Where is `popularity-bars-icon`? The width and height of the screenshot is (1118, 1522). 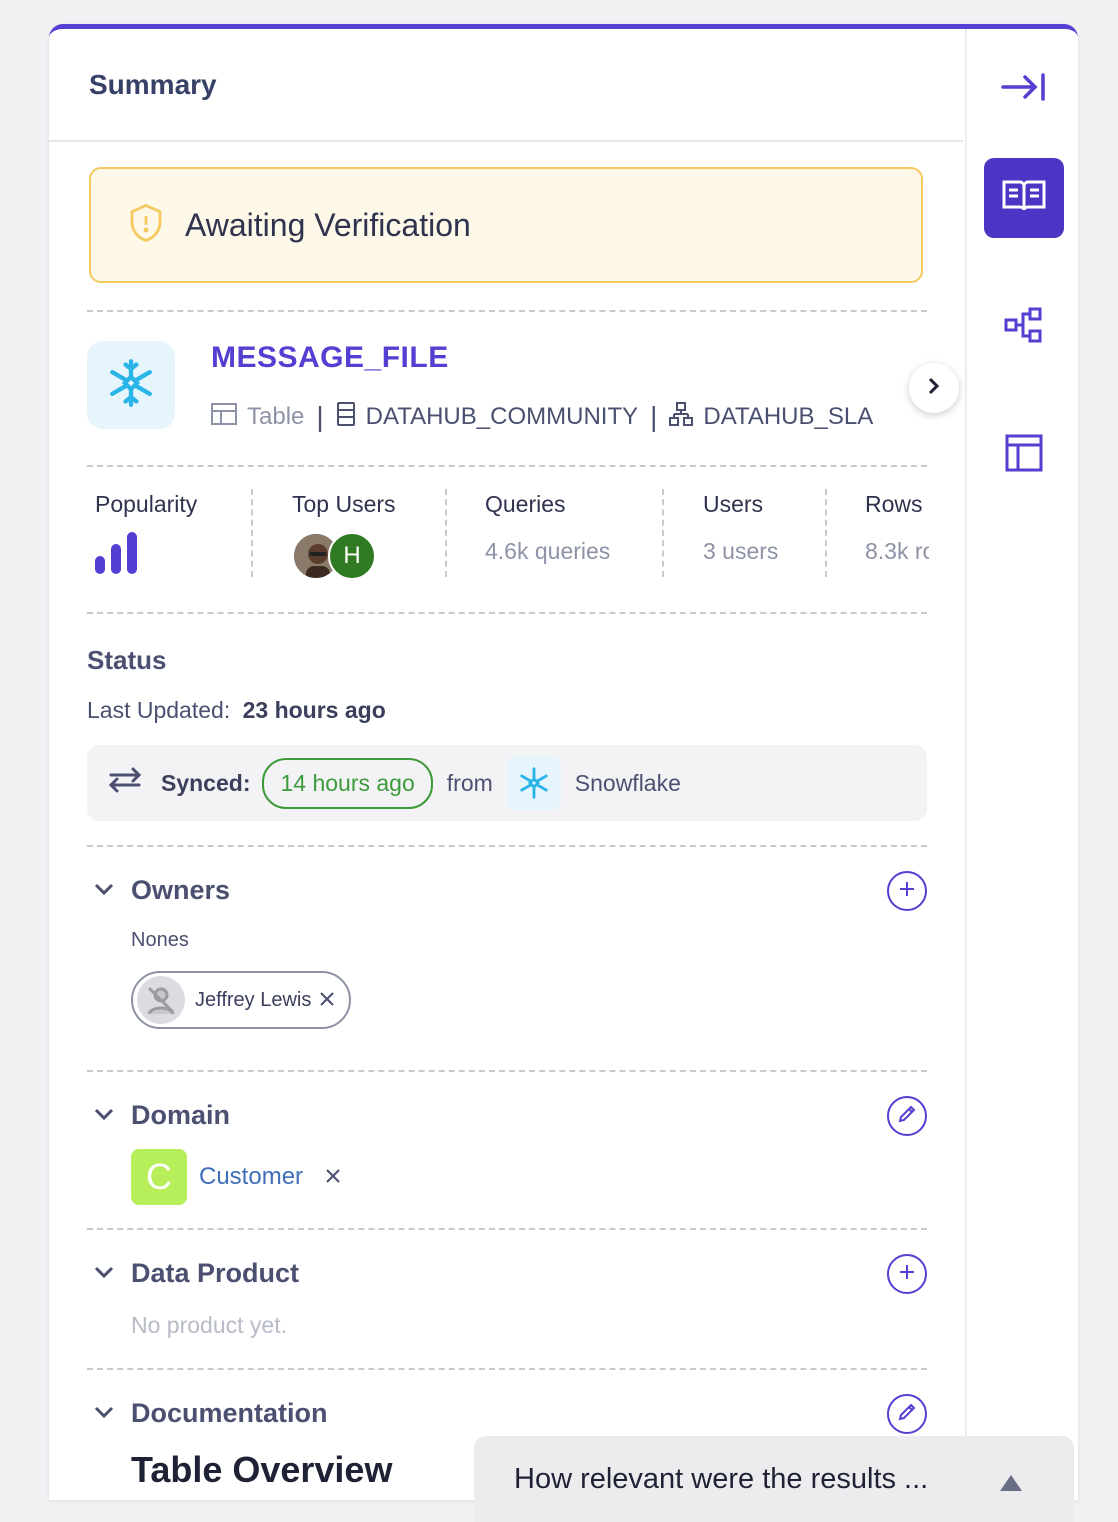
popularity-bars-icon is located at coordinates (146, 555).